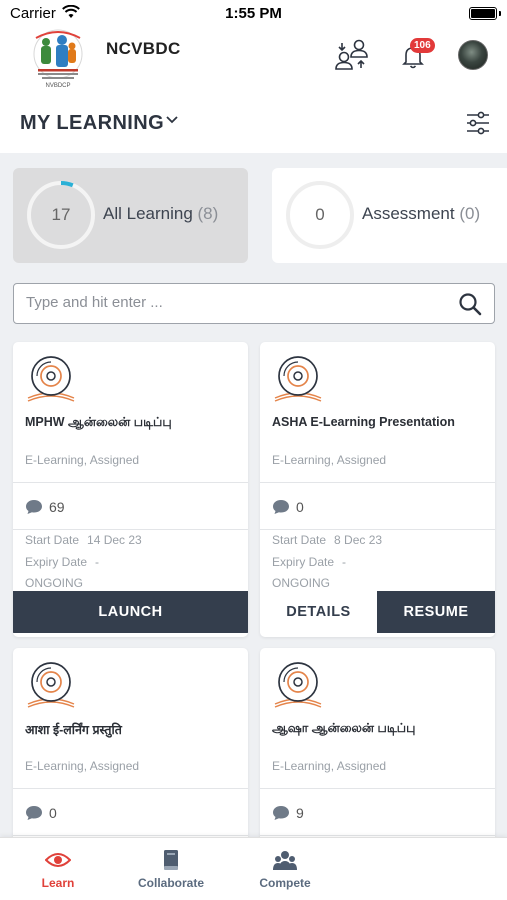  I want to click on comment-count: 69, so click(57, 507).